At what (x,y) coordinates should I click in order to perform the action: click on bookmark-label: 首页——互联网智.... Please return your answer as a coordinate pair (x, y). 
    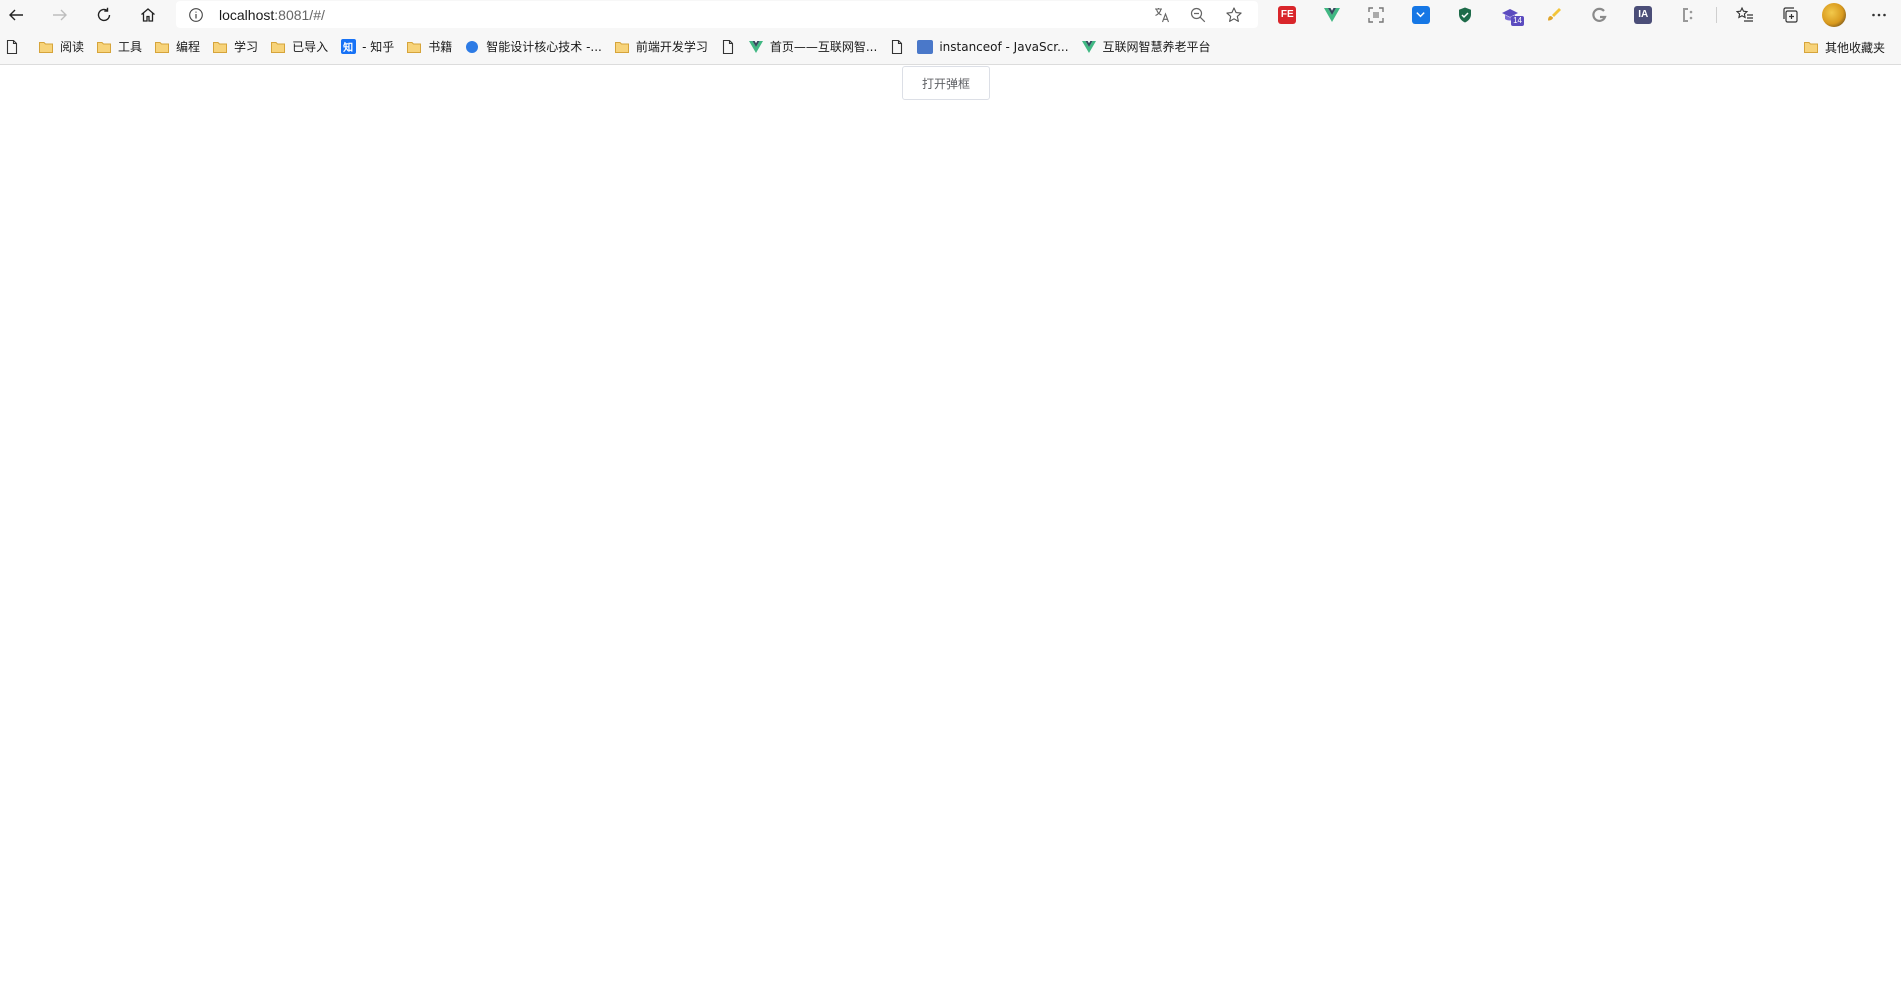
    Looking at the image, I should click on (823, 47).